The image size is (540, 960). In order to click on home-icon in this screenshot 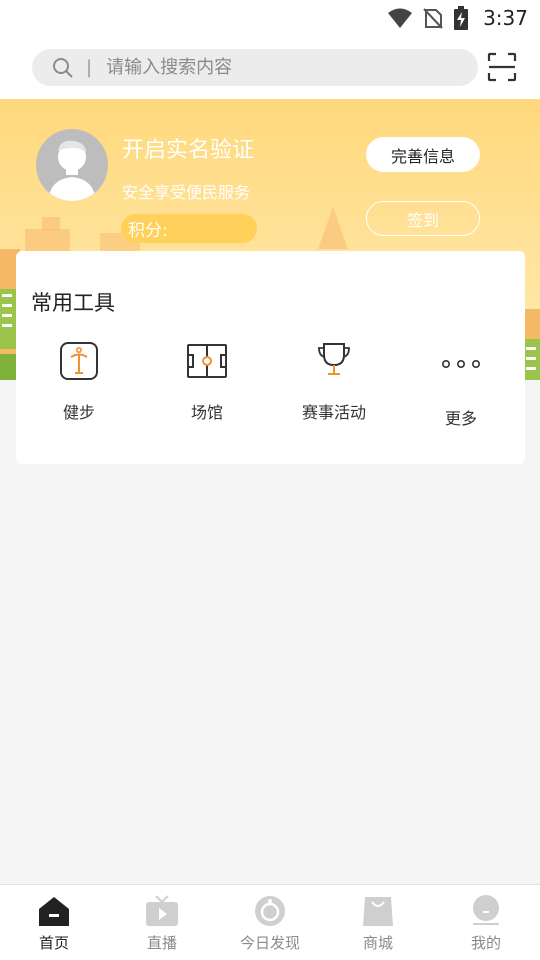, I will do `click(54, 911)`.